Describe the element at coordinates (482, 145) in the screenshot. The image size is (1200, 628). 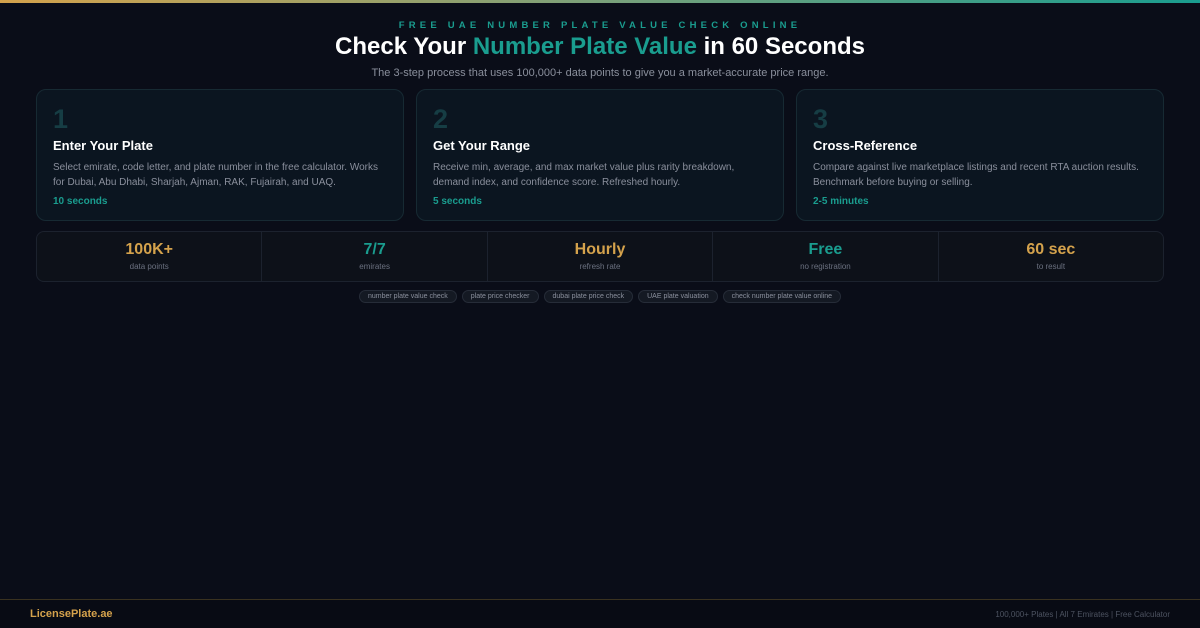
I see `step-title: Get Your Range` at that location.